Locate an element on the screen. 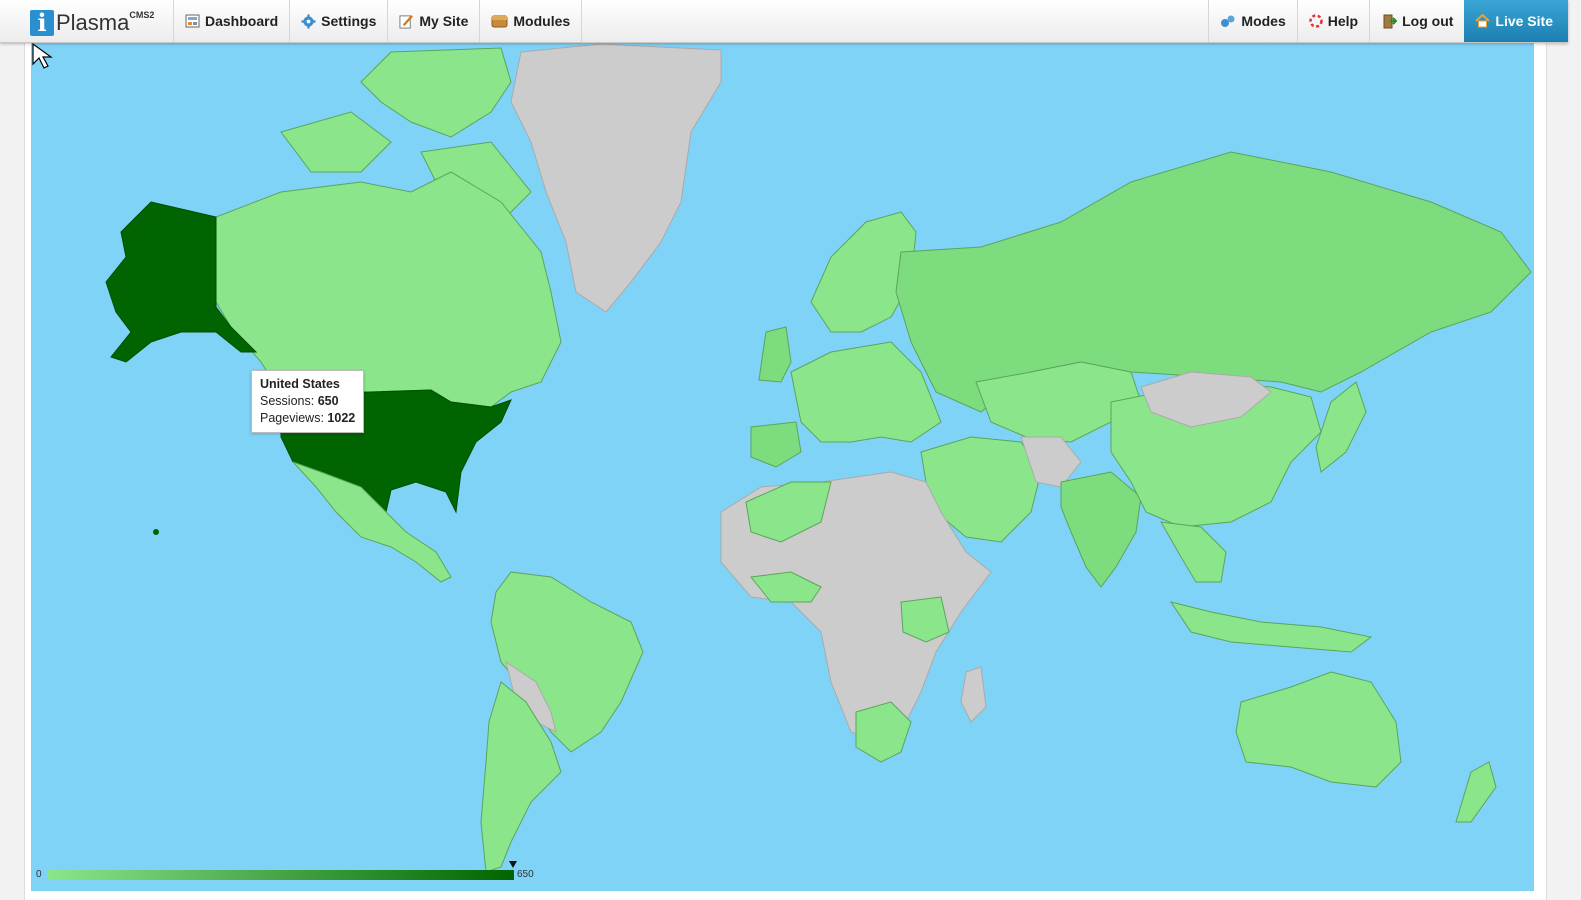  legend-pointer-icon is located at coordinates (513, 864).